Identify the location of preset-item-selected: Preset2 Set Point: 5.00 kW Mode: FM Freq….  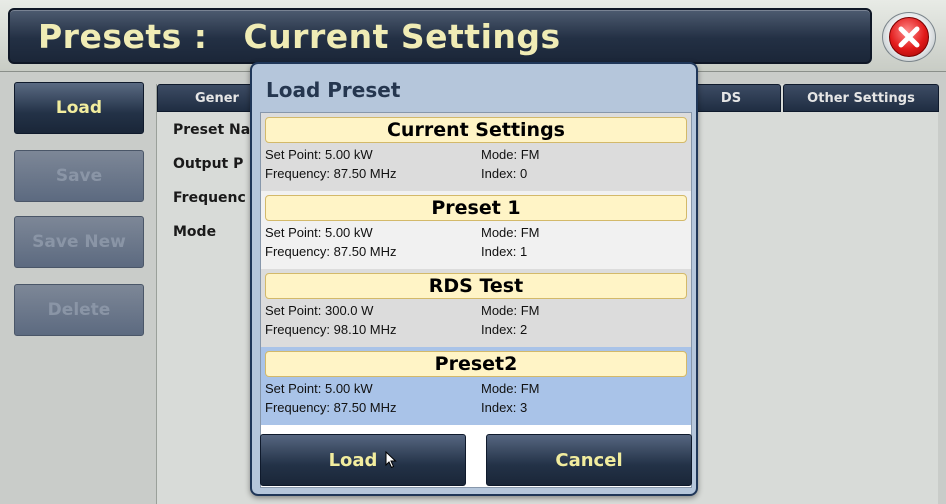
(476, 386).